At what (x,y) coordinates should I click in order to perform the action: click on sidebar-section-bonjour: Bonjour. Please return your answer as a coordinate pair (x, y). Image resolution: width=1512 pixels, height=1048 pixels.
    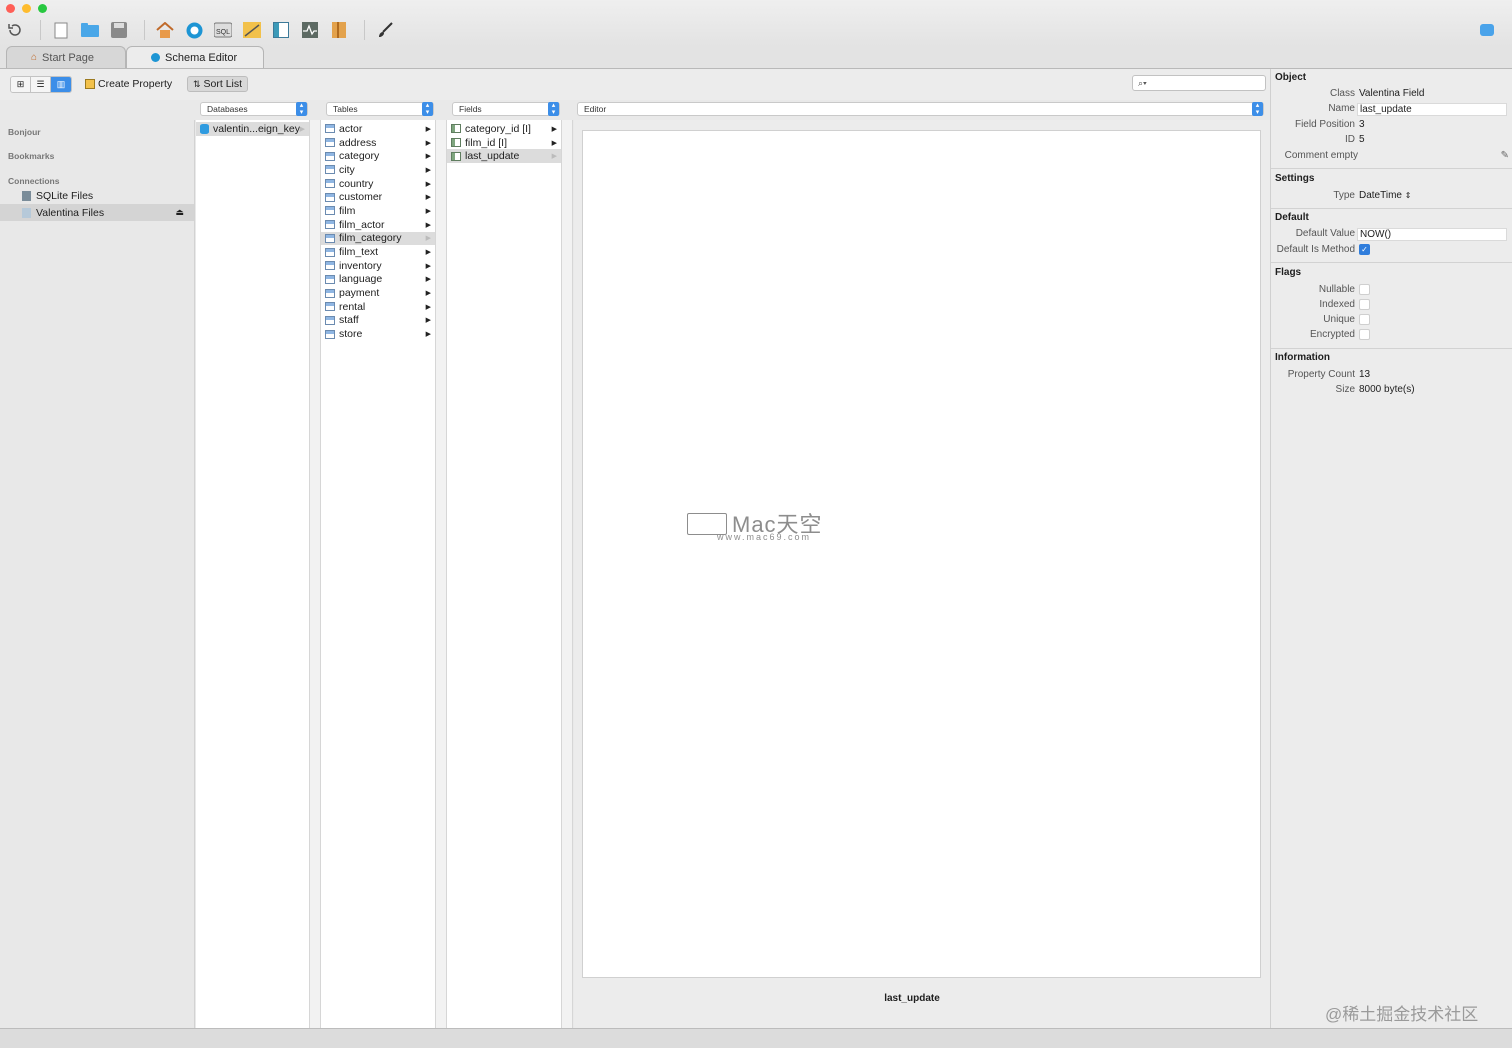
    Looking at the image, I should click on (24, 132).